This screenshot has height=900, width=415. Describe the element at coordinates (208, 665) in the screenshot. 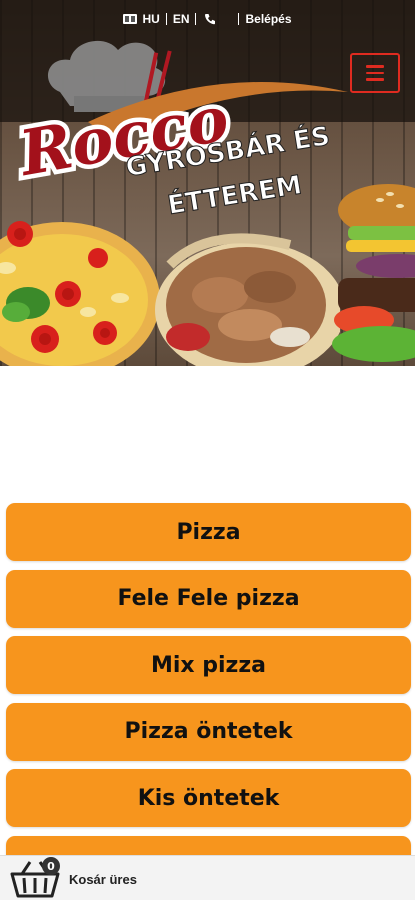

I see `category-button-mix-pizza: Mix pizza` at that location.